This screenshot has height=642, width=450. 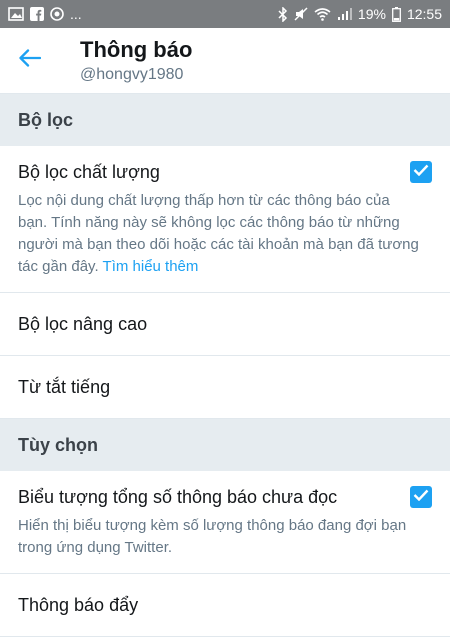 What do you see at coordinates (225, 172) in the screenshot?
I see `quality-filter-top: Bộ lọc chất lượng` at bounding box center [225, 172].